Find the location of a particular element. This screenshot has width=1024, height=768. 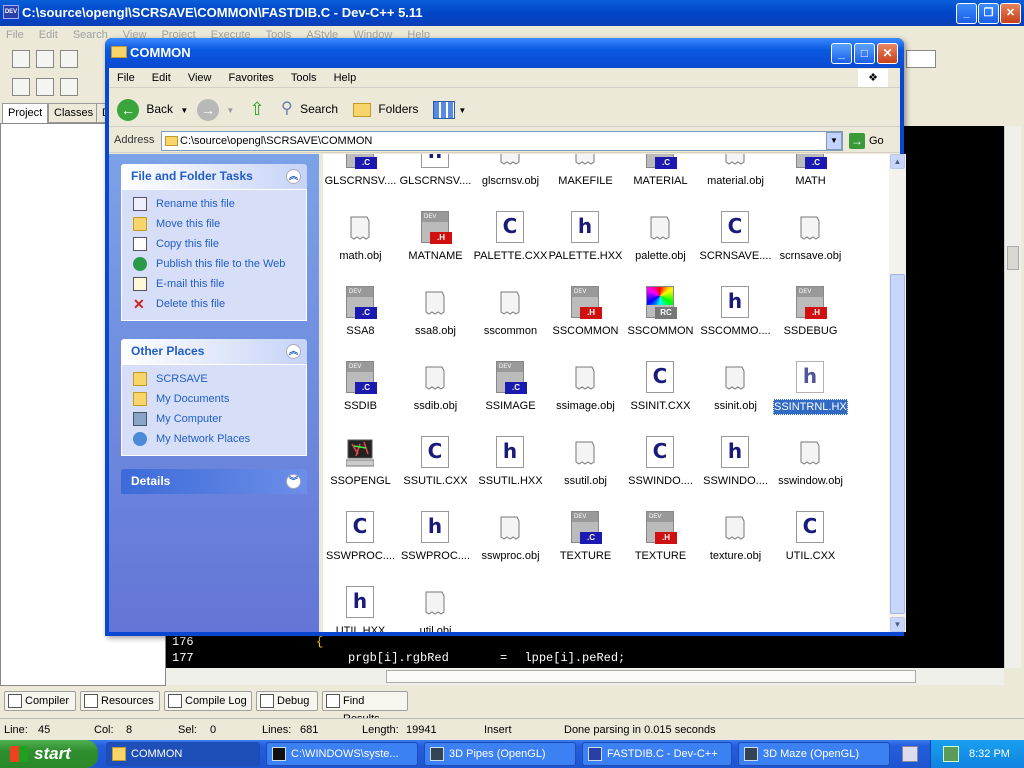

unindent-icon is located at coordinates (45, 87).